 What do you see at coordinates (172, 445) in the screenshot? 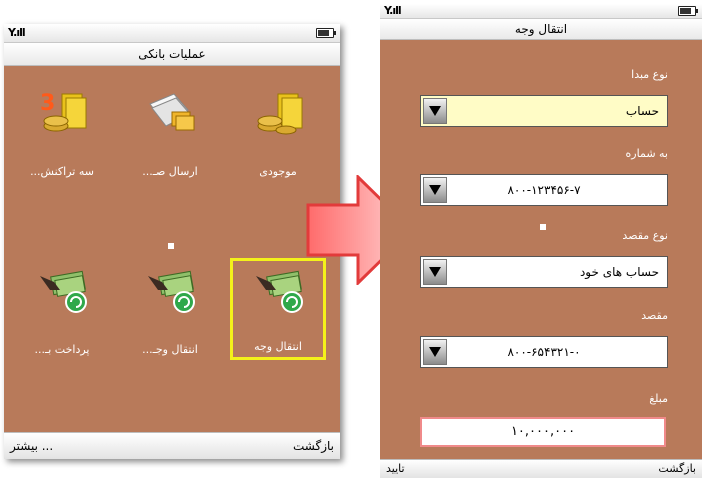
I see `softkey-bar: بیشتر ... بازگشت` at bounding box center [172, 445].